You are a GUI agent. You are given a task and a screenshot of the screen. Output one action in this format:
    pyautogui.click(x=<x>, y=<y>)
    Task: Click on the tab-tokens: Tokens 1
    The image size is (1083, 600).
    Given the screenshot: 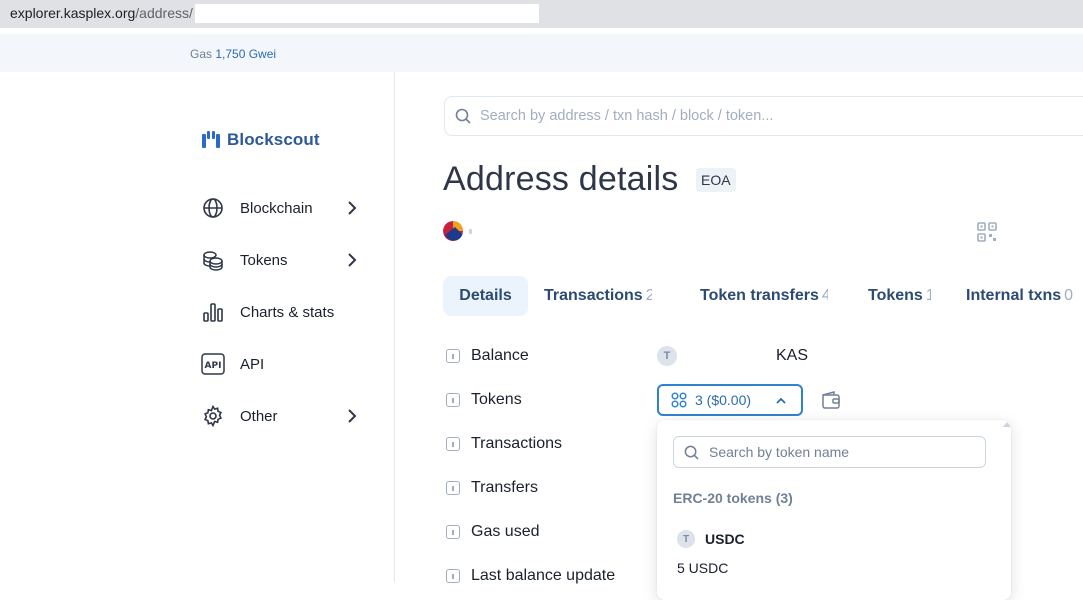 What is the action you would take?
    pyautogui.click(x=899, y=296)
    